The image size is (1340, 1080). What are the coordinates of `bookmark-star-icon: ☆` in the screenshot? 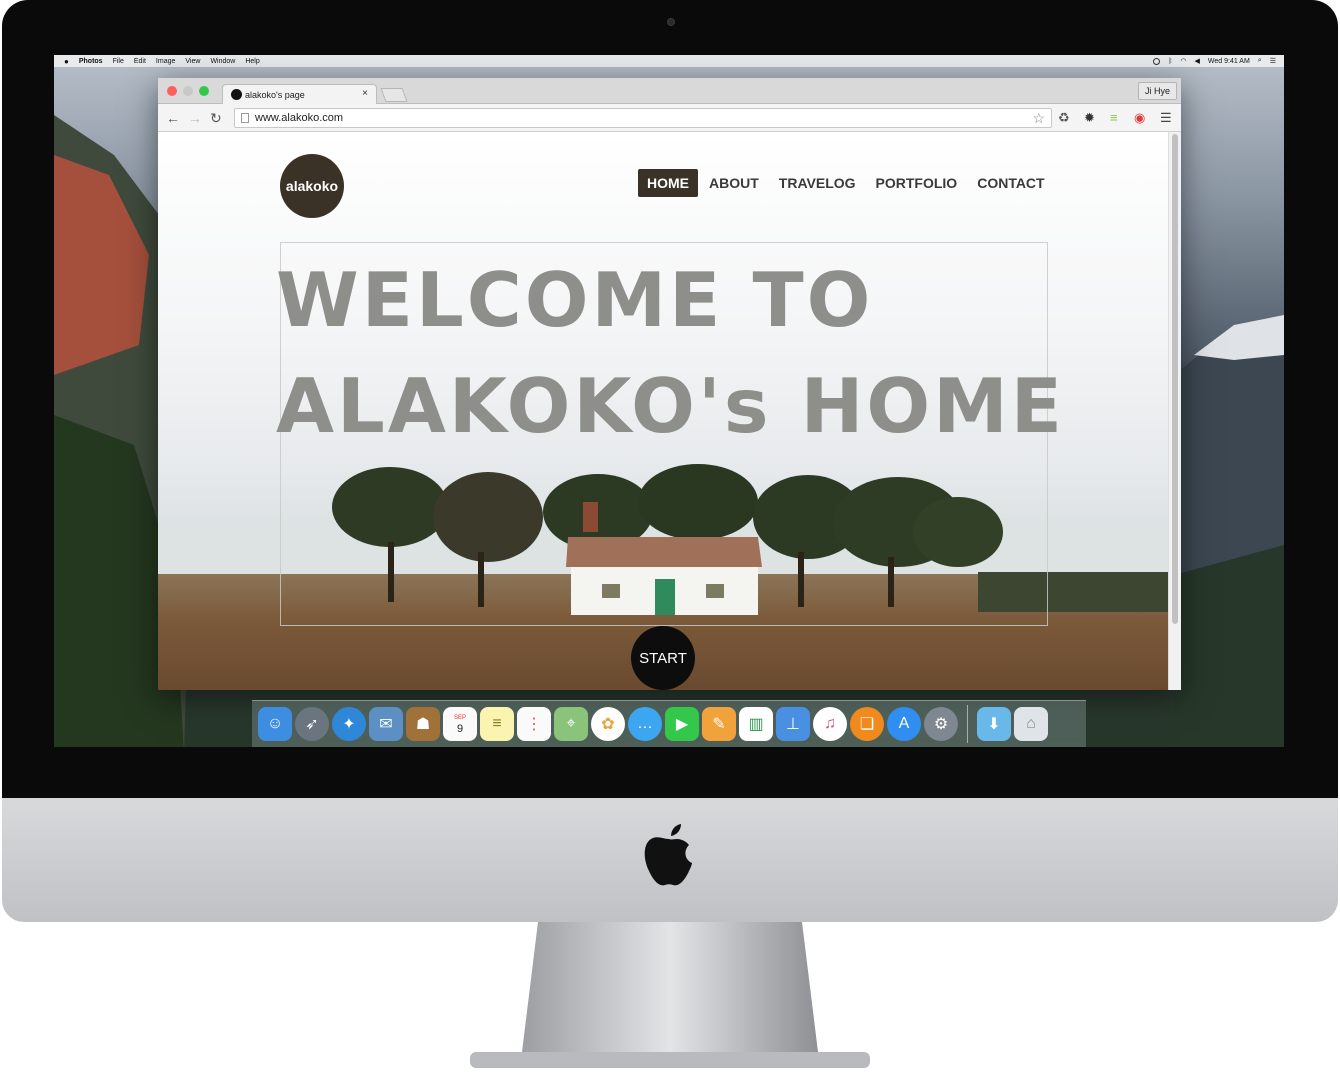 It's located at (1038, 118).